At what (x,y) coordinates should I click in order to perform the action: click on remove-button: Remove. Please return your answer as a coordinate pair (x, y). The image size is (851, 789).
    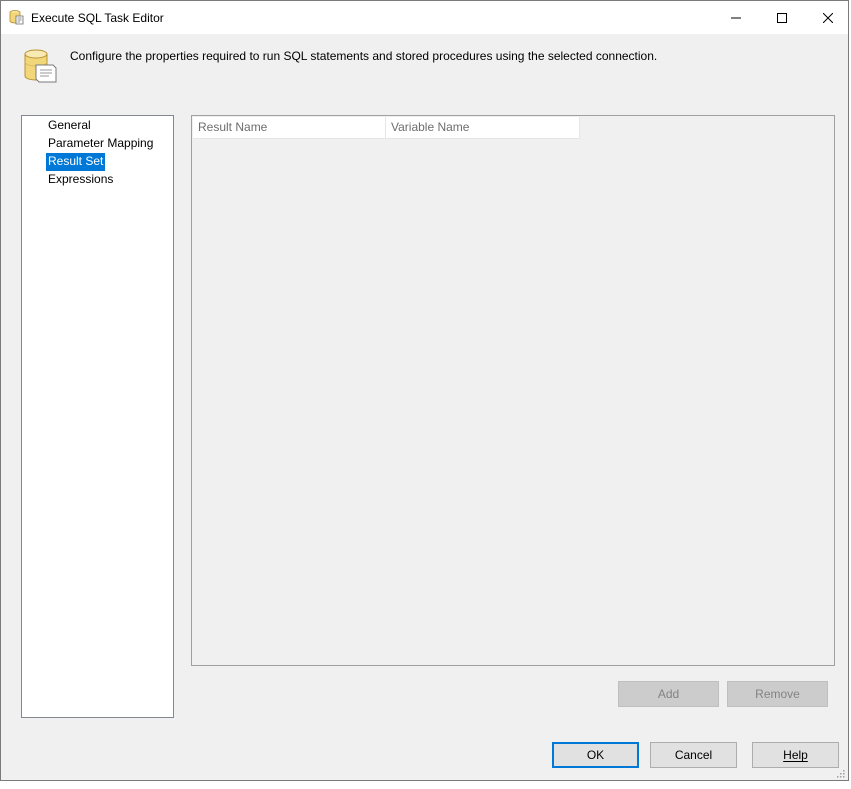
    Looking at the image, I should click on (777, 694).